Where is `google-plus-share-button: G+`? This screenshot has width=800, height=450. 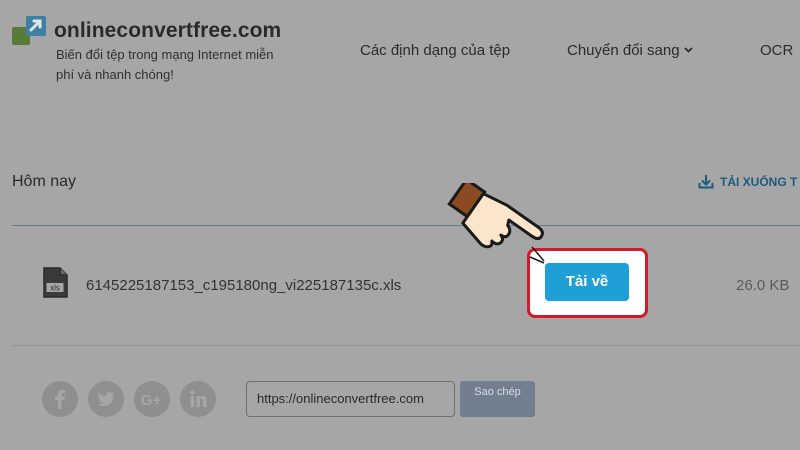
google-plus-share-button: G+ is located at coordinates (152, 399).